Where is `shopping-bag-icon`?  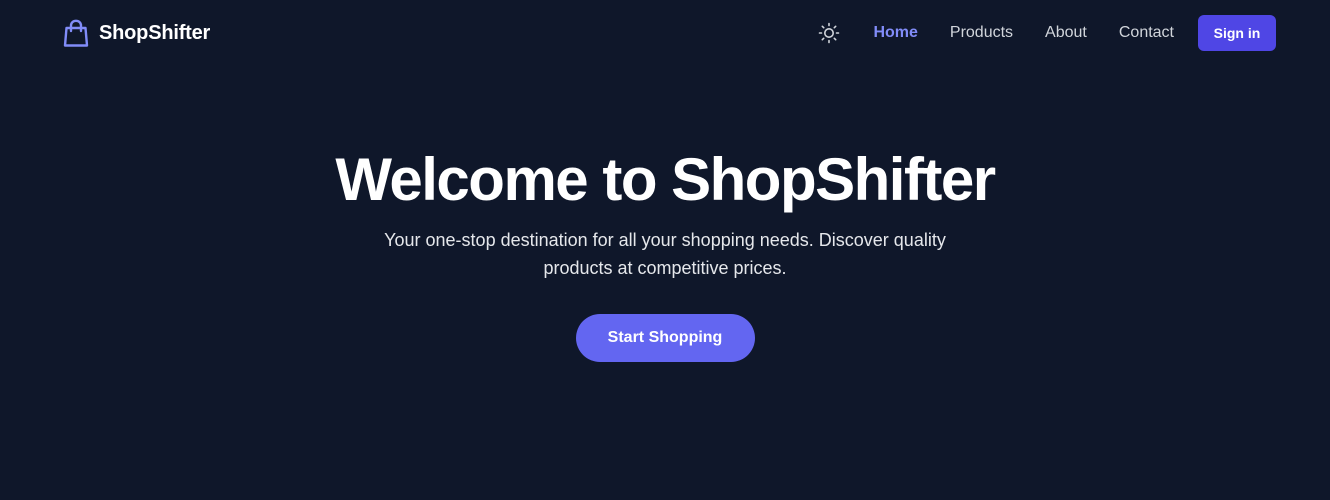 shopping-bag-icon is located at coordinates (76, 33).